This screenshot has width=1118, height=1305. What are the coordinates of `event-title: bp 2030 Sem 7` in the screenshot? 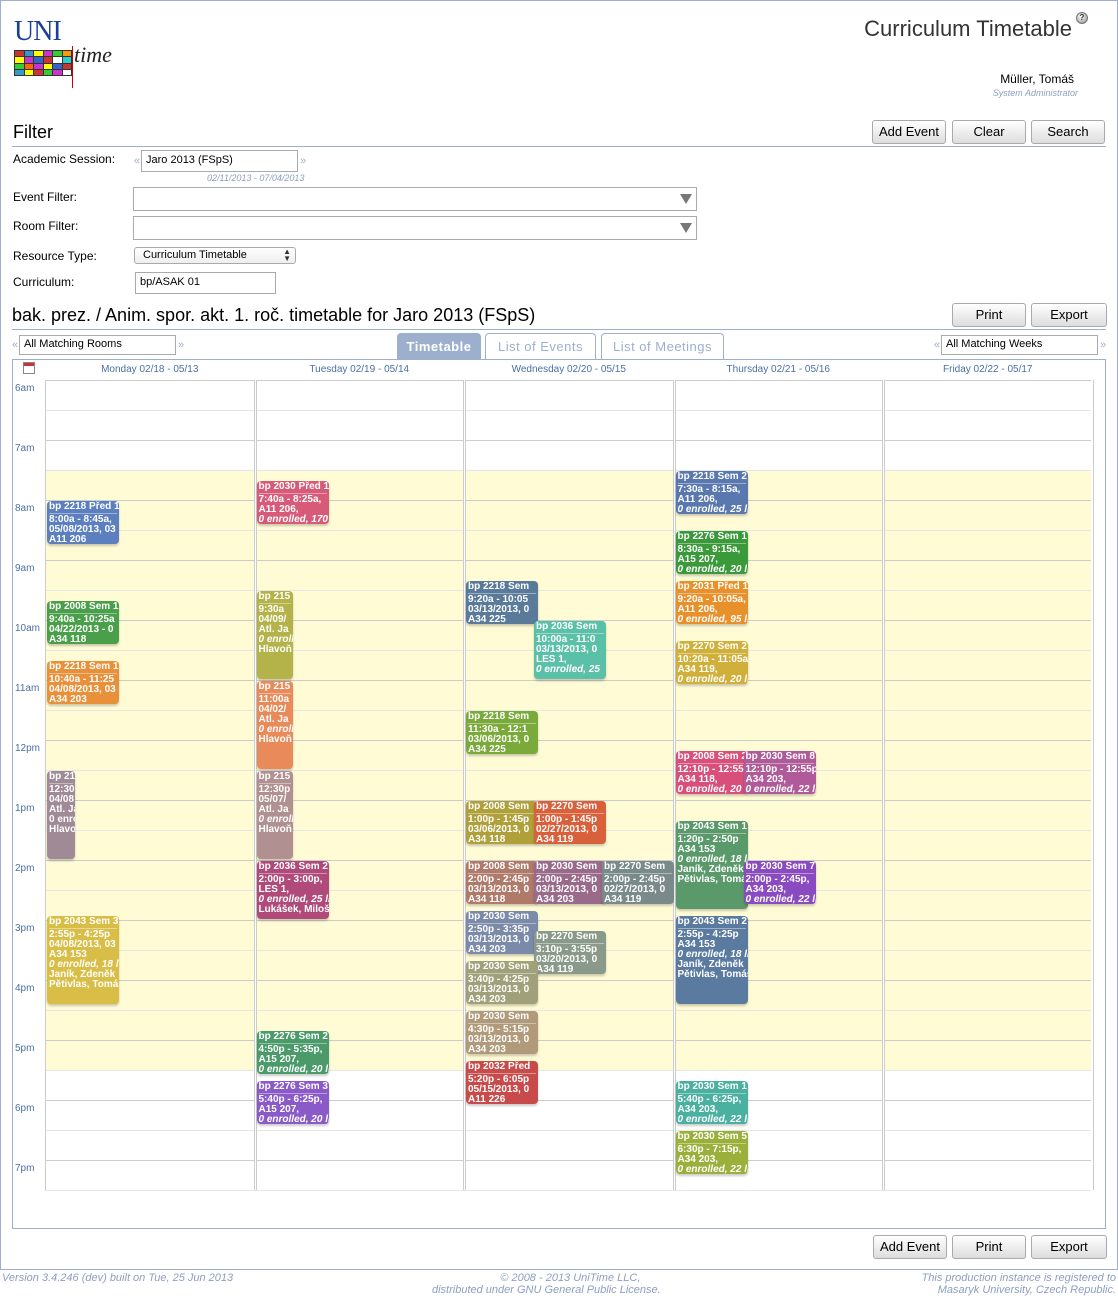 It's located at (780, 867).